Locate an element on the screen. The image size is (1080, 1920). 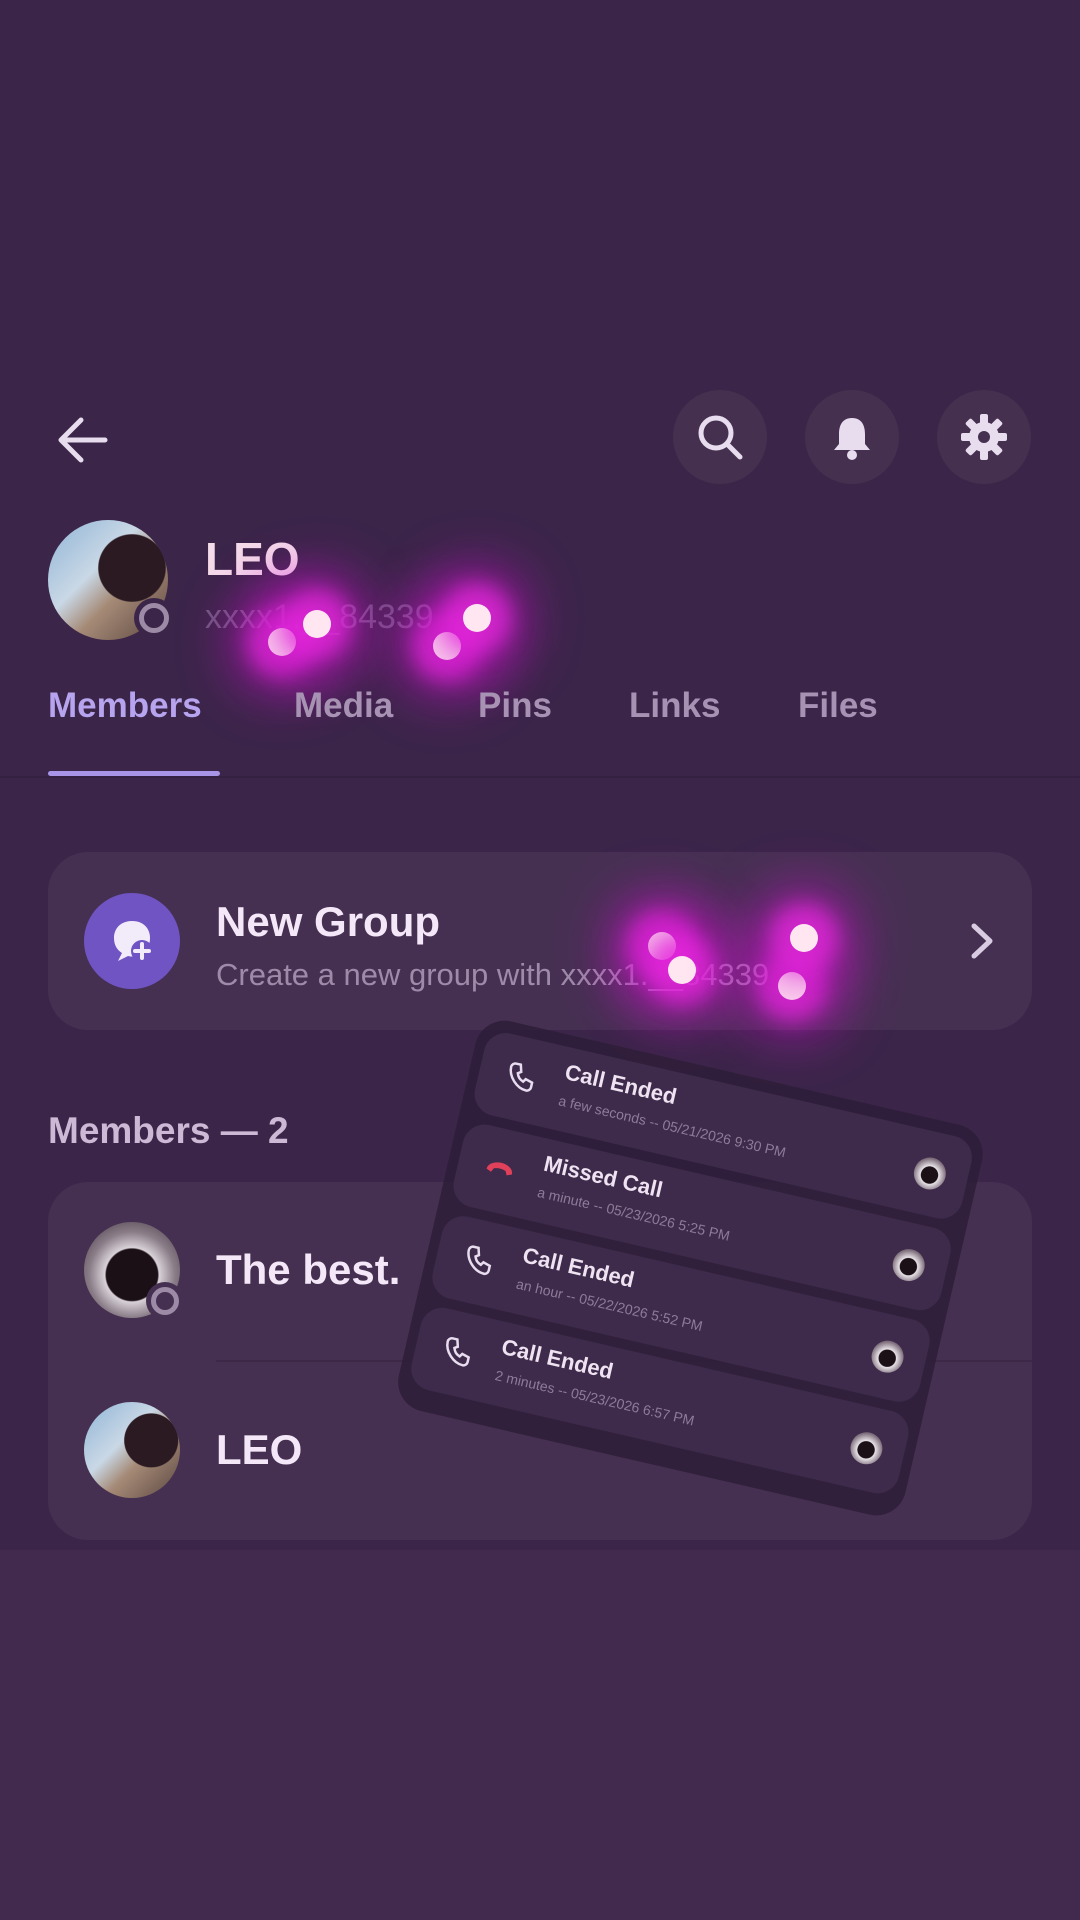
gear-icon is located at coordinates (984, 437).